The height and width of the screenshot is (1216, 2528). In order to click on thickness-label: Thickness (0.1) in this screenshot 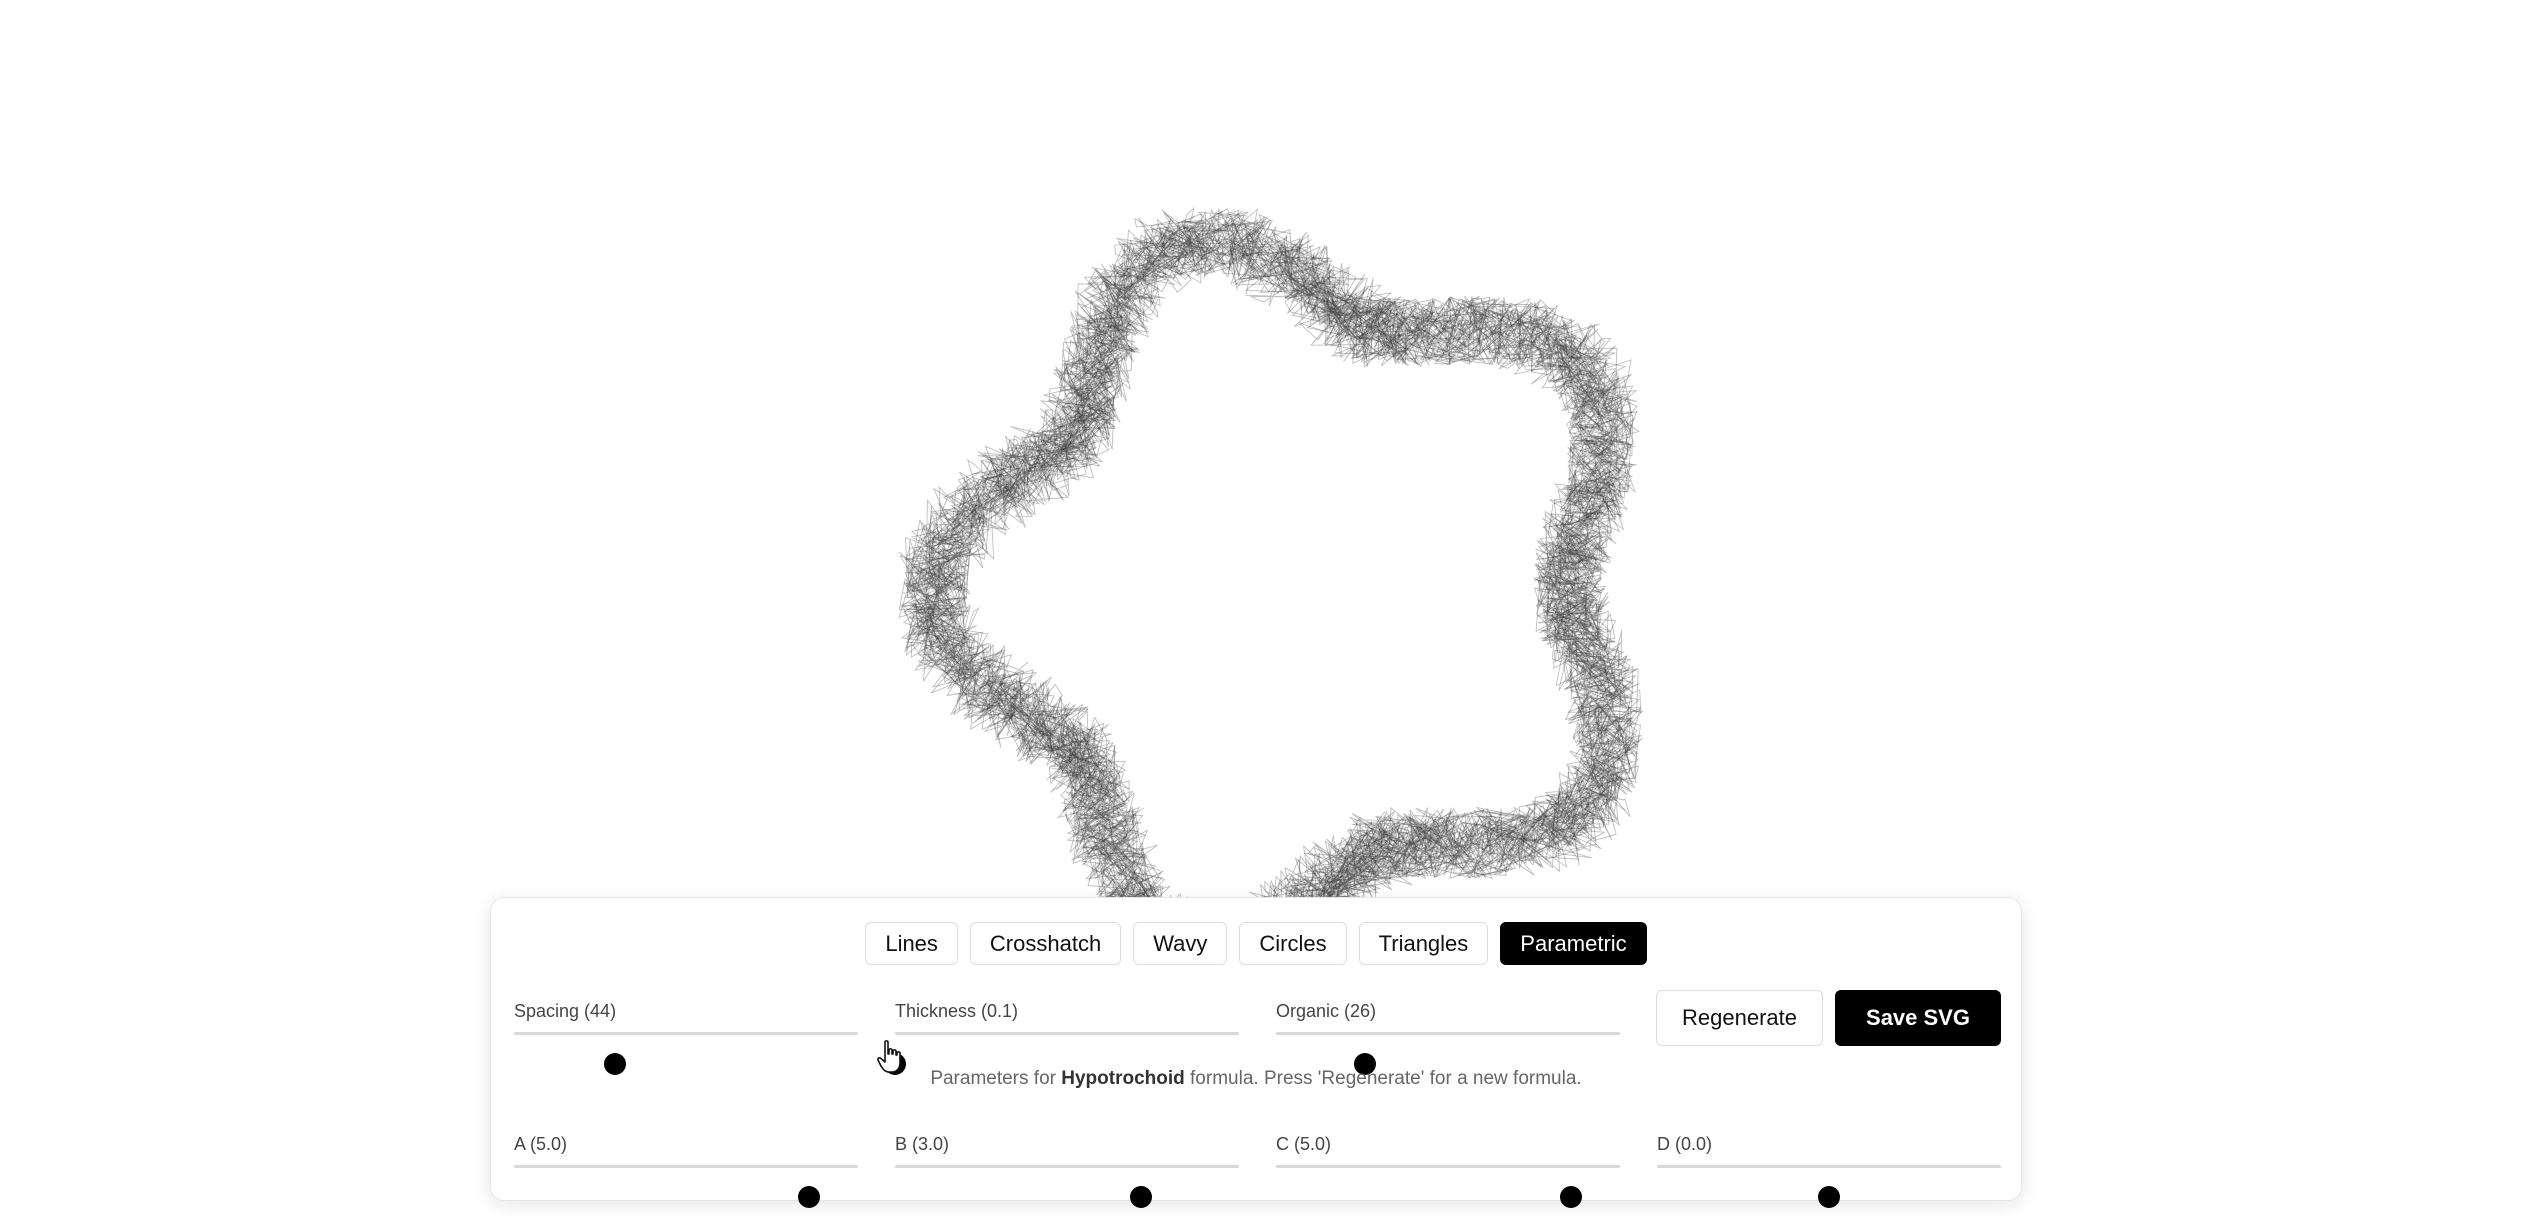, I will do `click(957, 1011)`.